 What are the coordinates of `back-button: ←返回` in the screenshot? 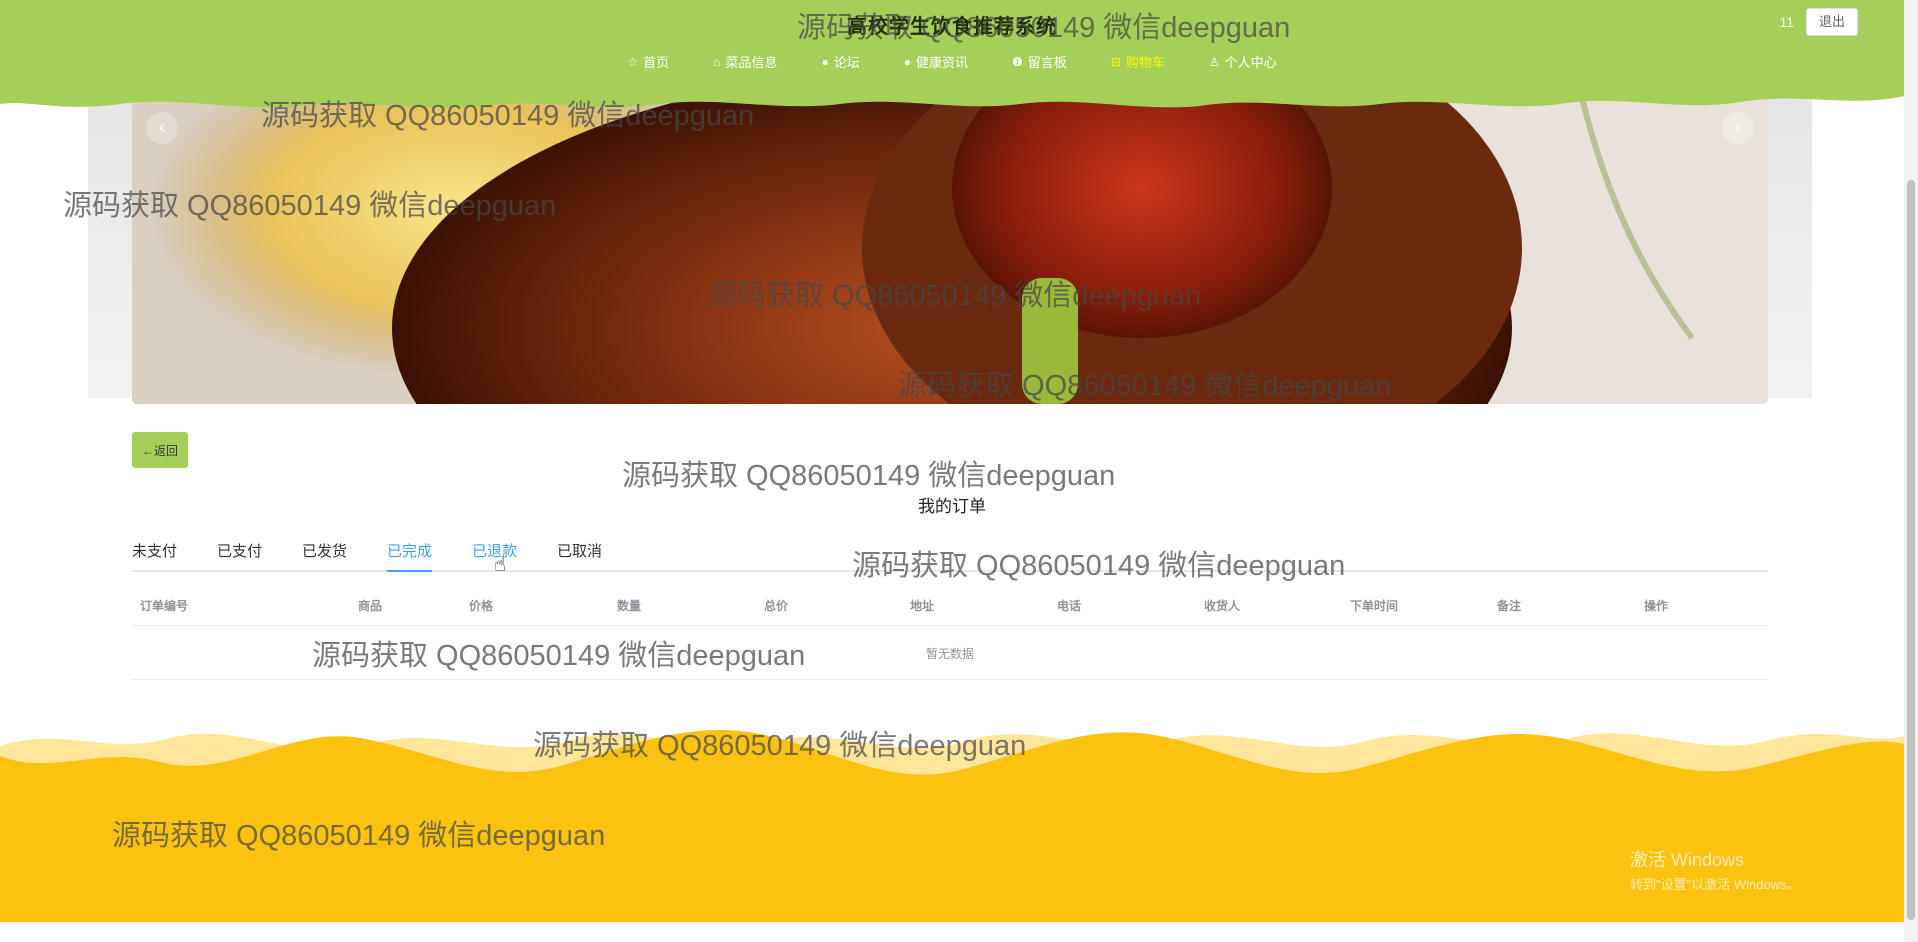 It's located at (160, 450).